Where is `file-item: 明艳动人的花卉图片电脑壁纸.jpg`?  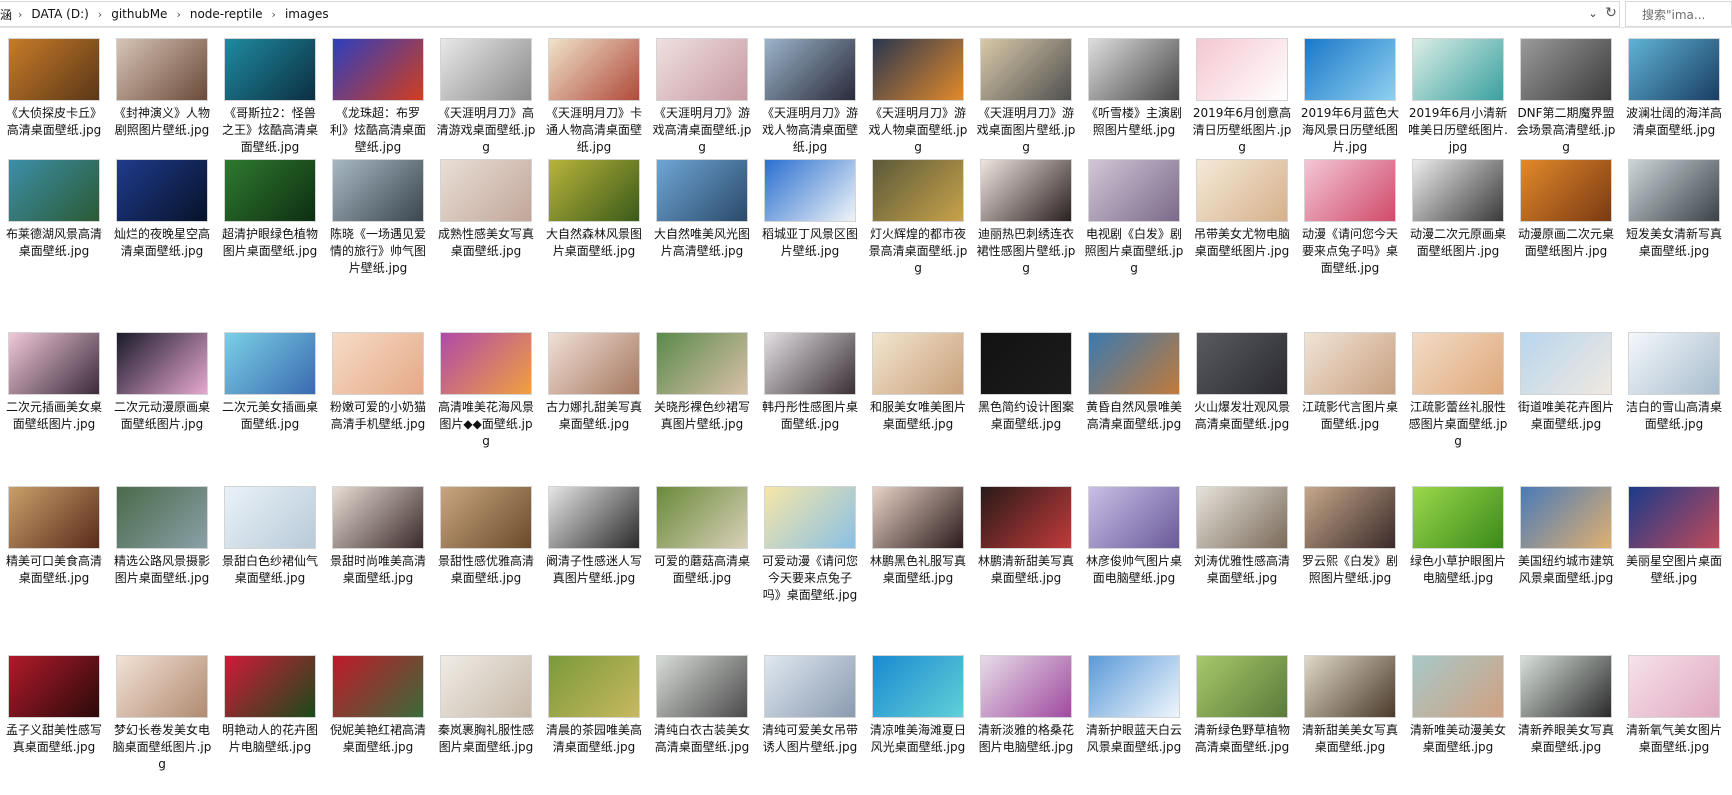 file-item: 明艳动人的花卉图片电脑壁纸.jpg is located at coordinates (270, 725).